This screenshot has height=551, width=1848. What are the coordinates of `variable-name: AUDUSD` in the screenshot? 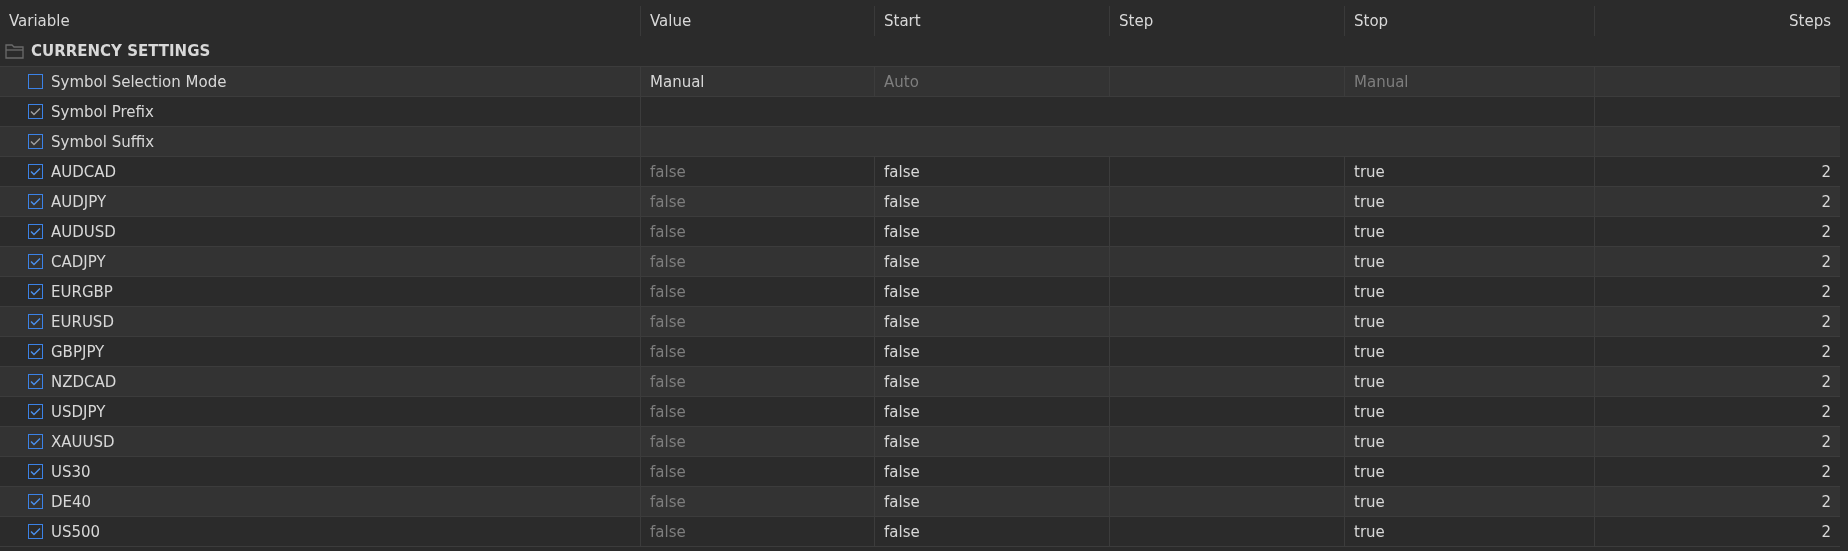 It's located at (83, 231).